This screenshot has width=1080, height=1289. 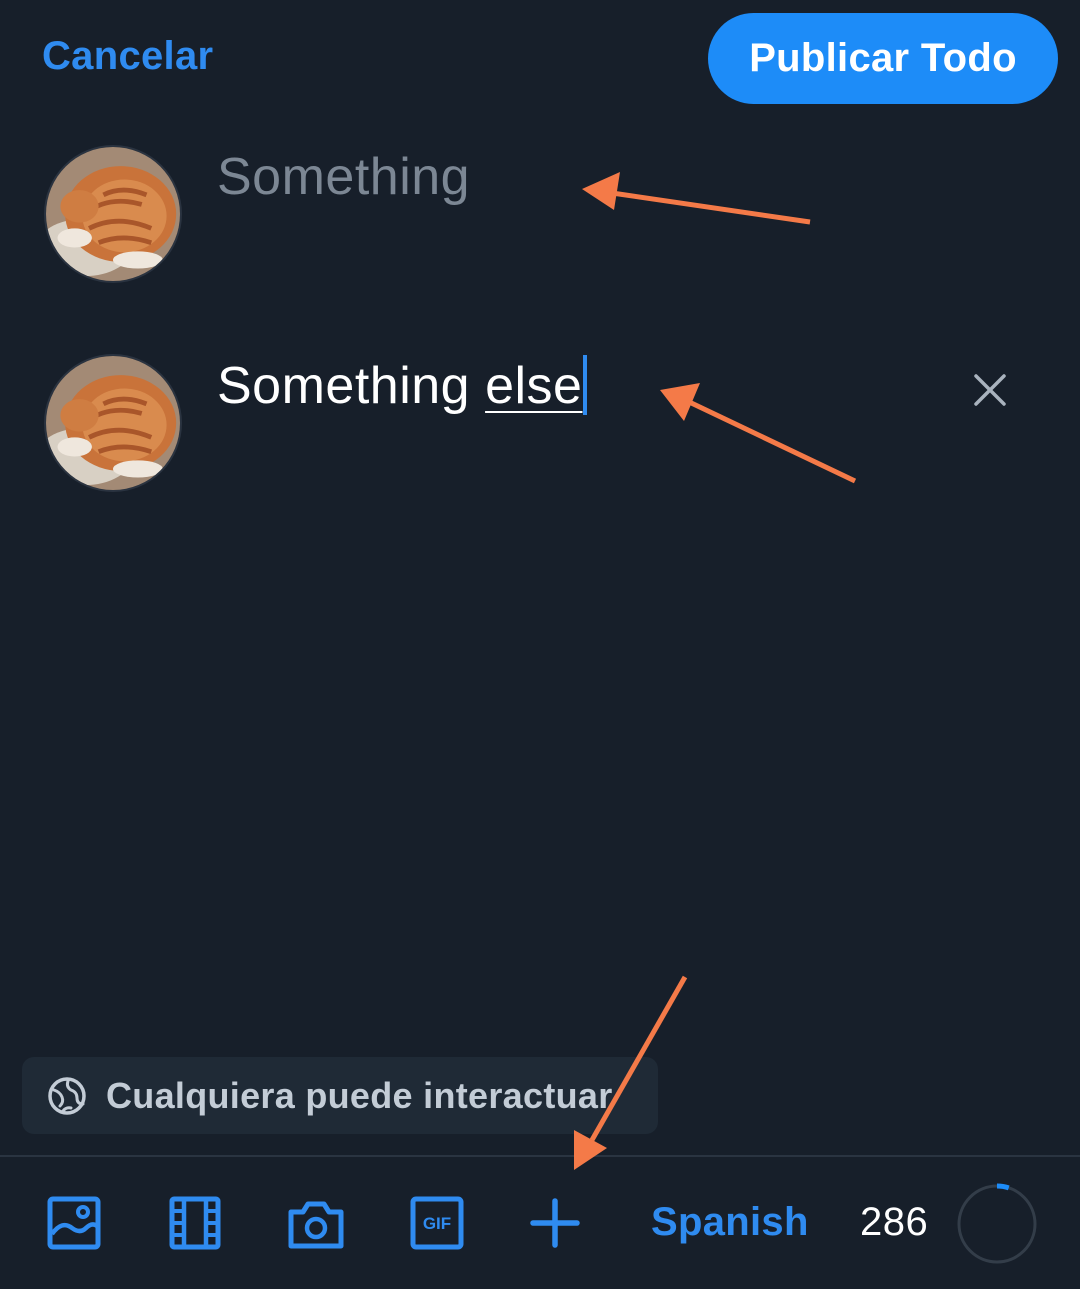 What do you see at coordinates (344, 386) in the screenshot?
I see `thread-post-2-text: Something` at bounding box center [344, 386].